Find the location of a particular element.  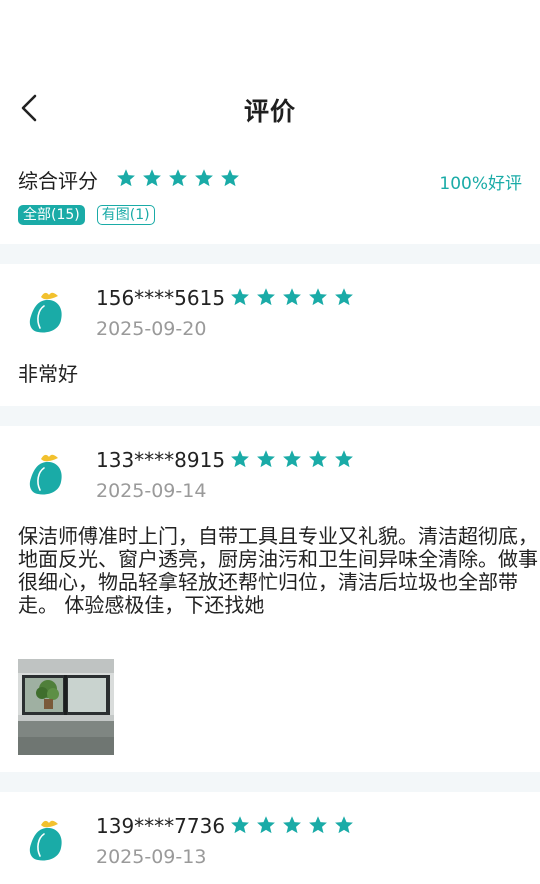

filter-chip-all: 全部(15) is located at coordinates (51, 215).